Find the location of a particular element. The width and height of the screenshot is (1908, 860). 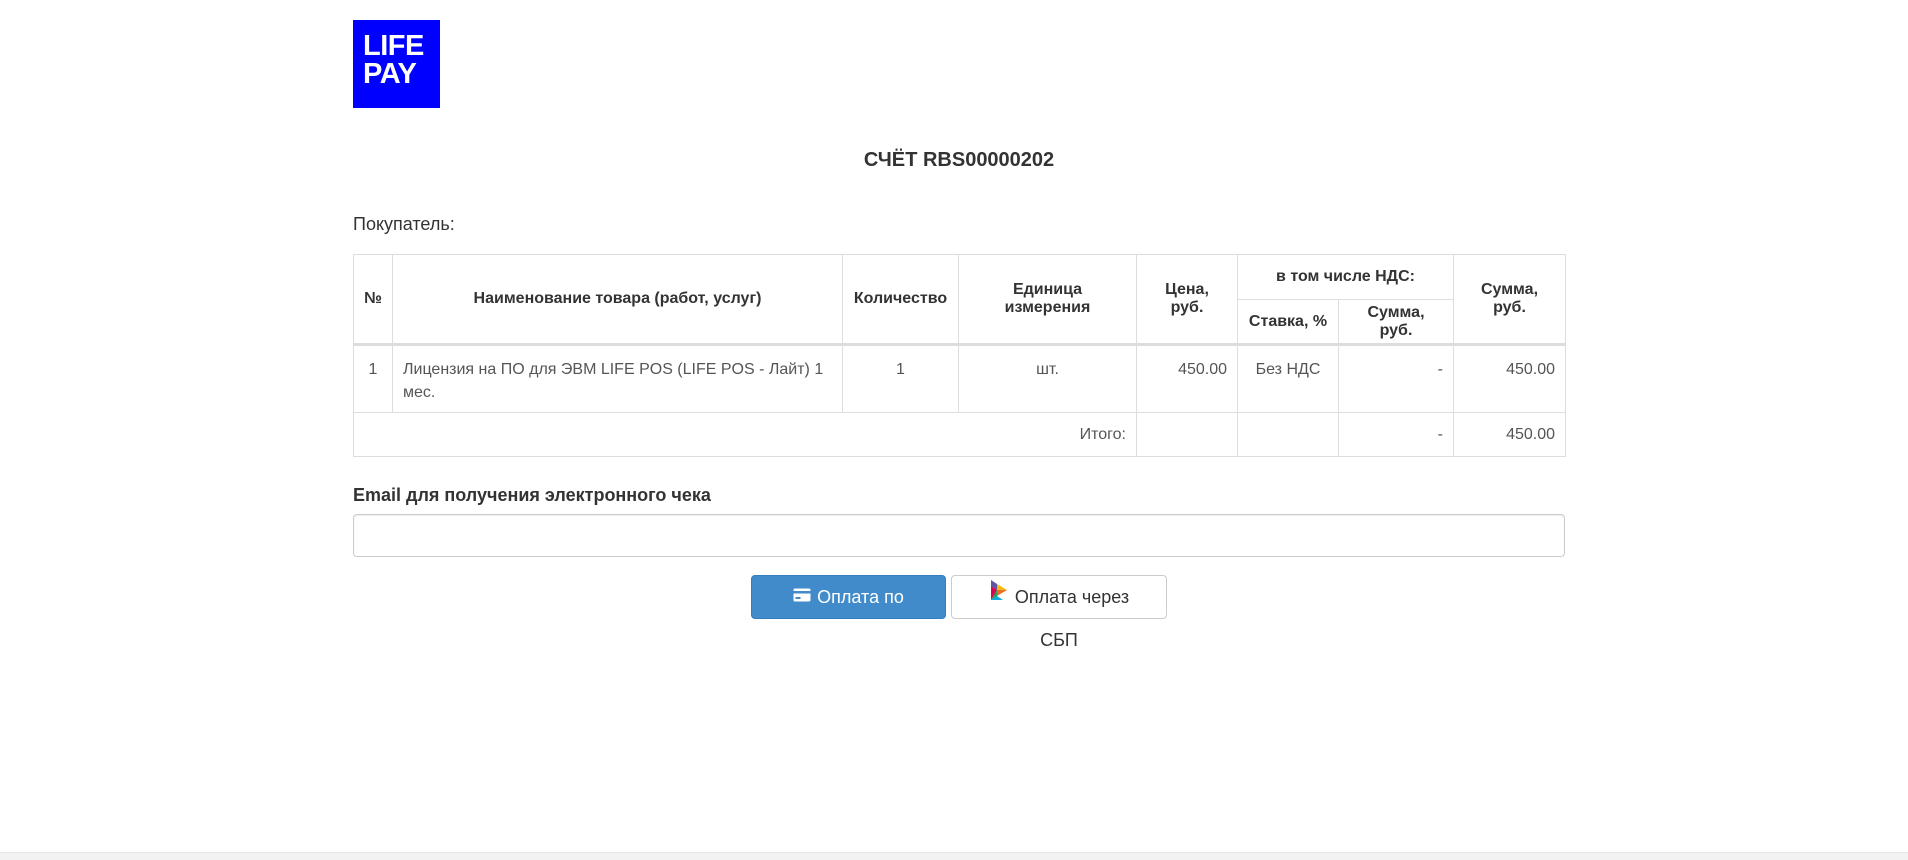

cell-unit: шт. is located at coordinates (1047, 378).